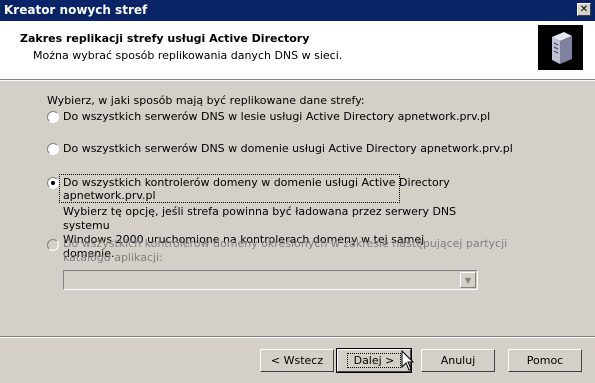 The image size is (595, 383). Describe the element at coordinates (408, 360) in the screenshot. I see `mouse-cursor-icon` at that location.